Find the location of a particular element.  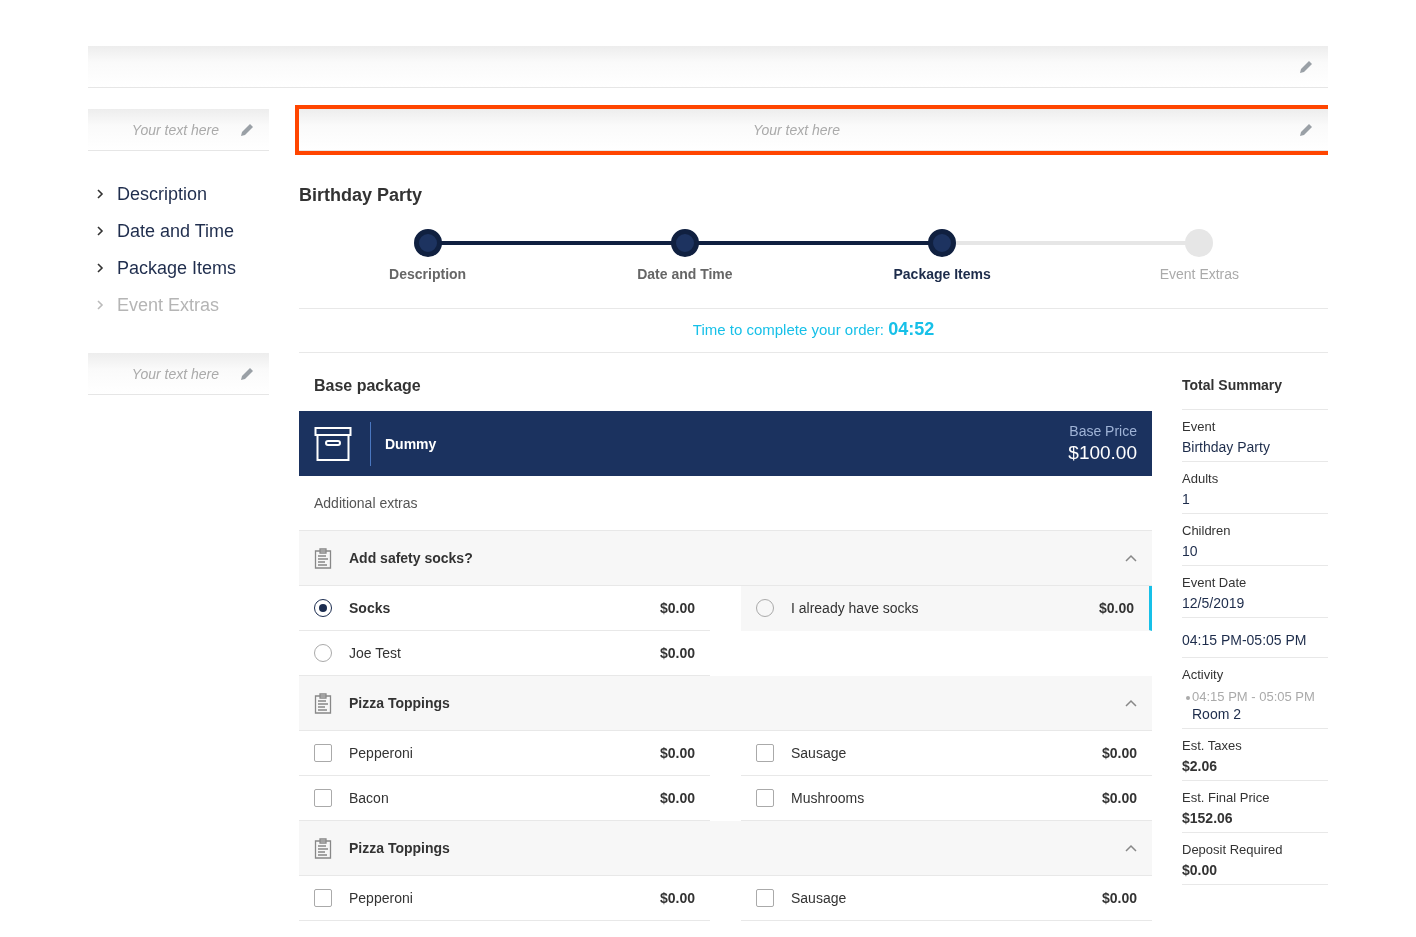

banner-field is located at coordinates (708, 67).